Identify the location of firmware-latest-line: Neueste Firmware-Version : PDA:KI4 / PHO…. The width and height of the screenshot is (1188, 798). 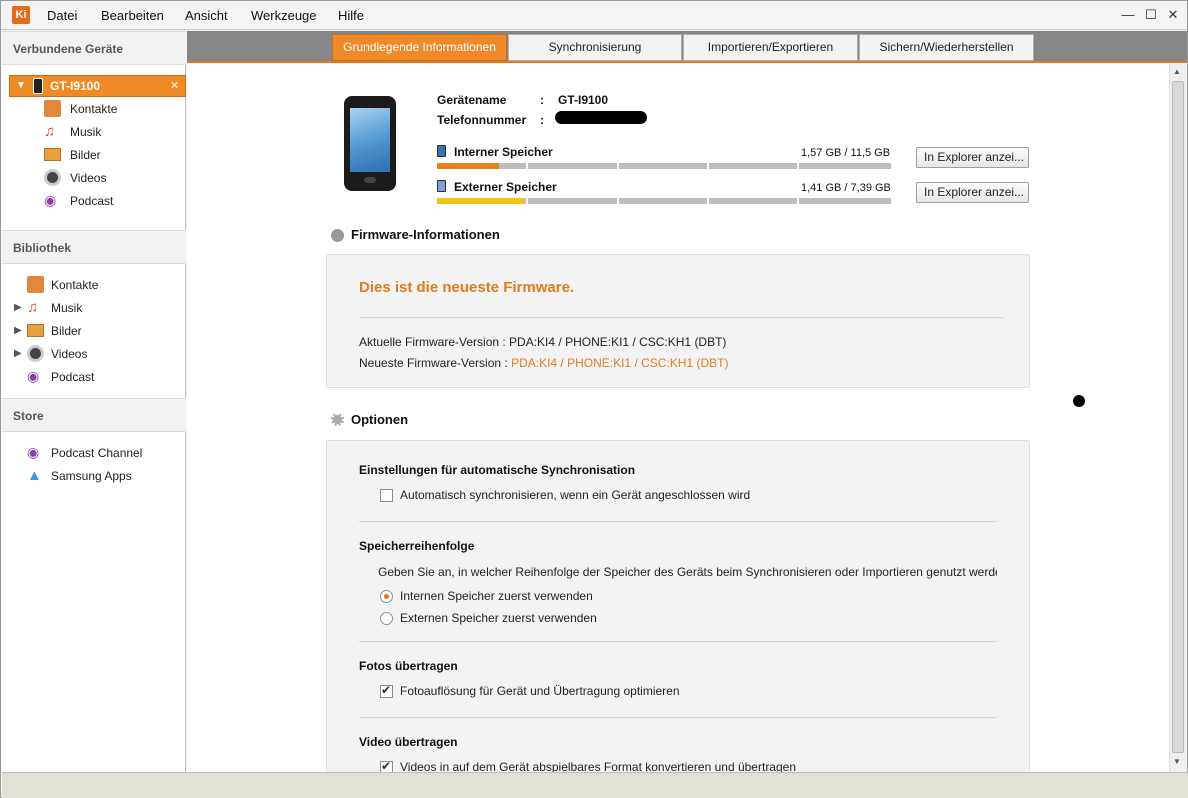
(544, 363).